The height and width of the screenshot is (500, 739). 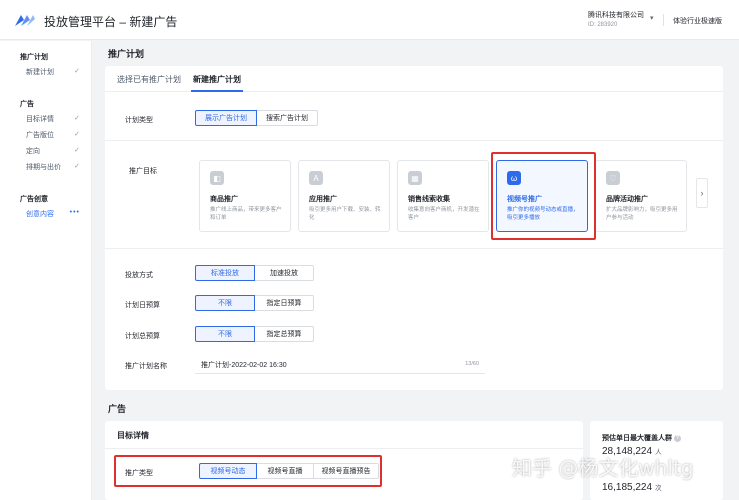 What do you see at coordinates (40, 72) in the screenshot?
I see `sidebar-item-label: 新建计划` at bounding box center [40, 72].